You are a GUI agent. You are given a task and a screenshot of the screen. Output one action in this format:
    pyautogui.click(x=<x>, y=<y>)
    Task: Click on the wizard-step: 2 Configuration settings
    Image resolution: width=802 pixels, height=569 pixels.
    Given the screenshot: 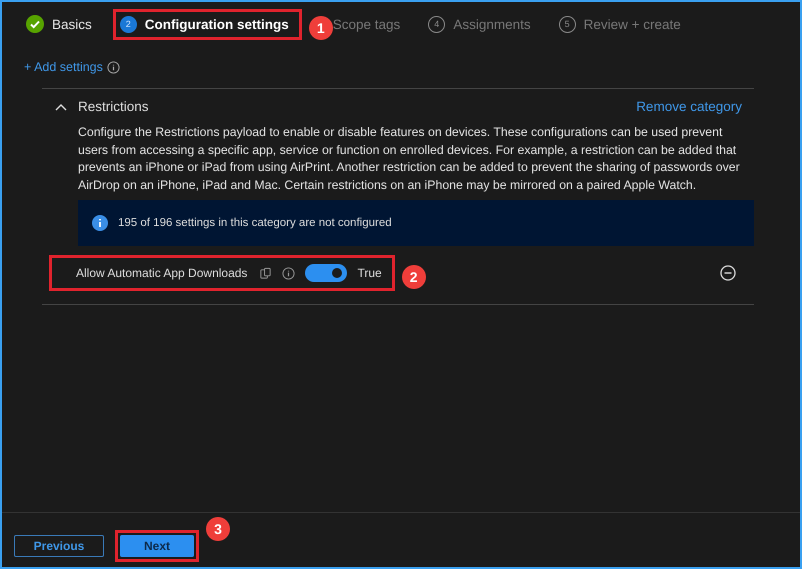 What is the action you would take?
    pyautogui.click(x=204, y=24)
    